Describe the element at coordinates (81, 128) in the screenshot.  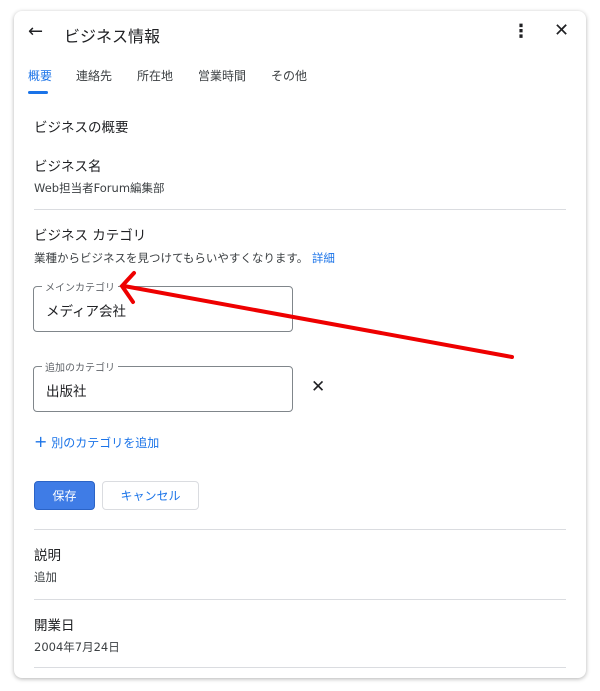
I see `overview-heading: ビジネスの概要` at that location.